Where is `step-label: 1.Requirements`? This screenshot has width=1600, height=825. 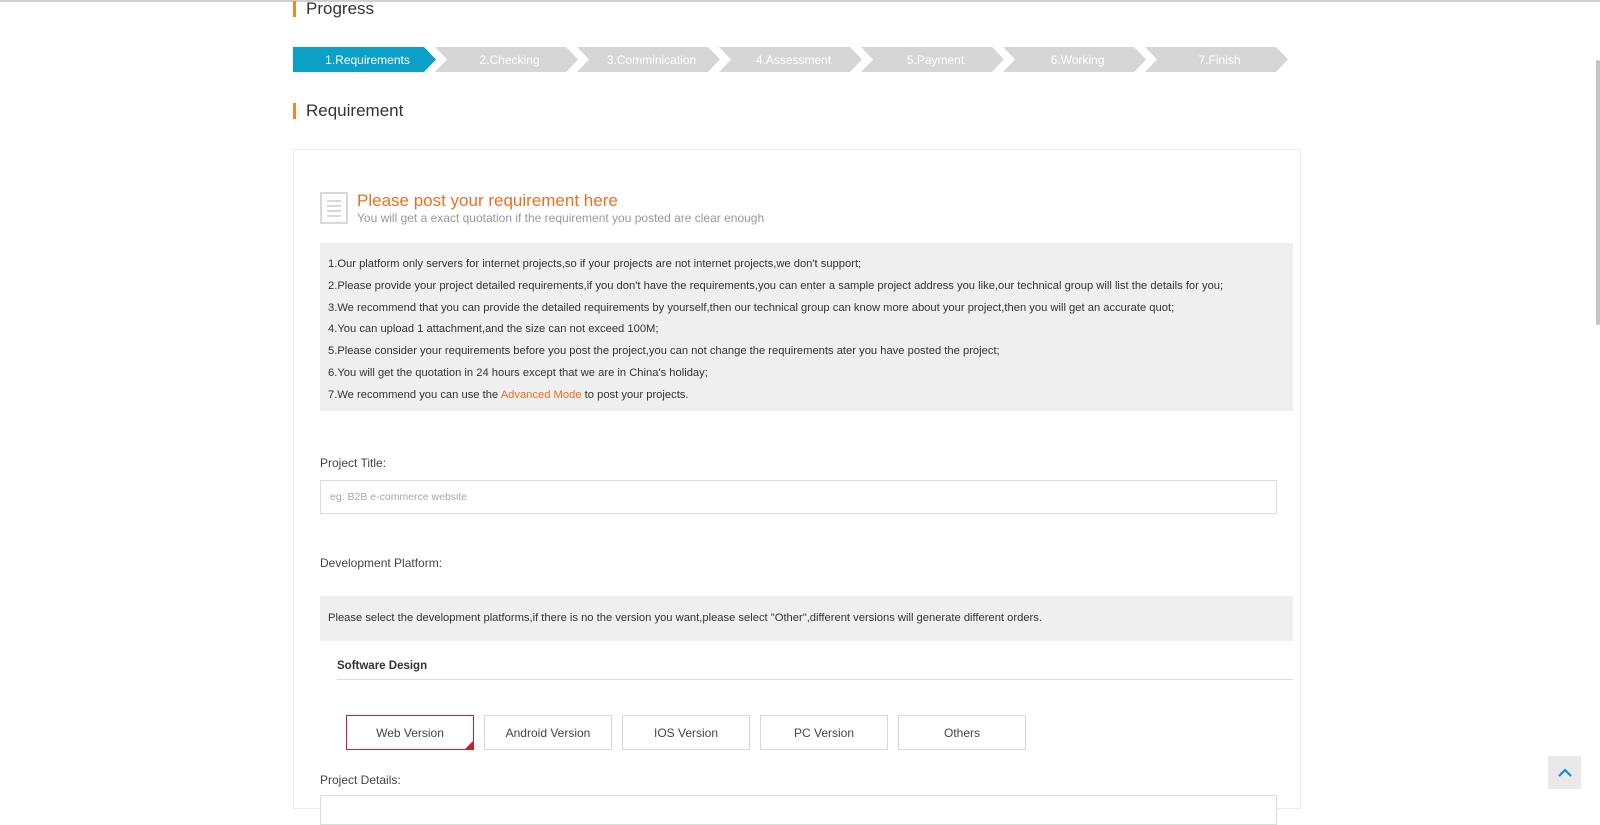
step-label: 1.Requirements is located at coordinates (367, 59).